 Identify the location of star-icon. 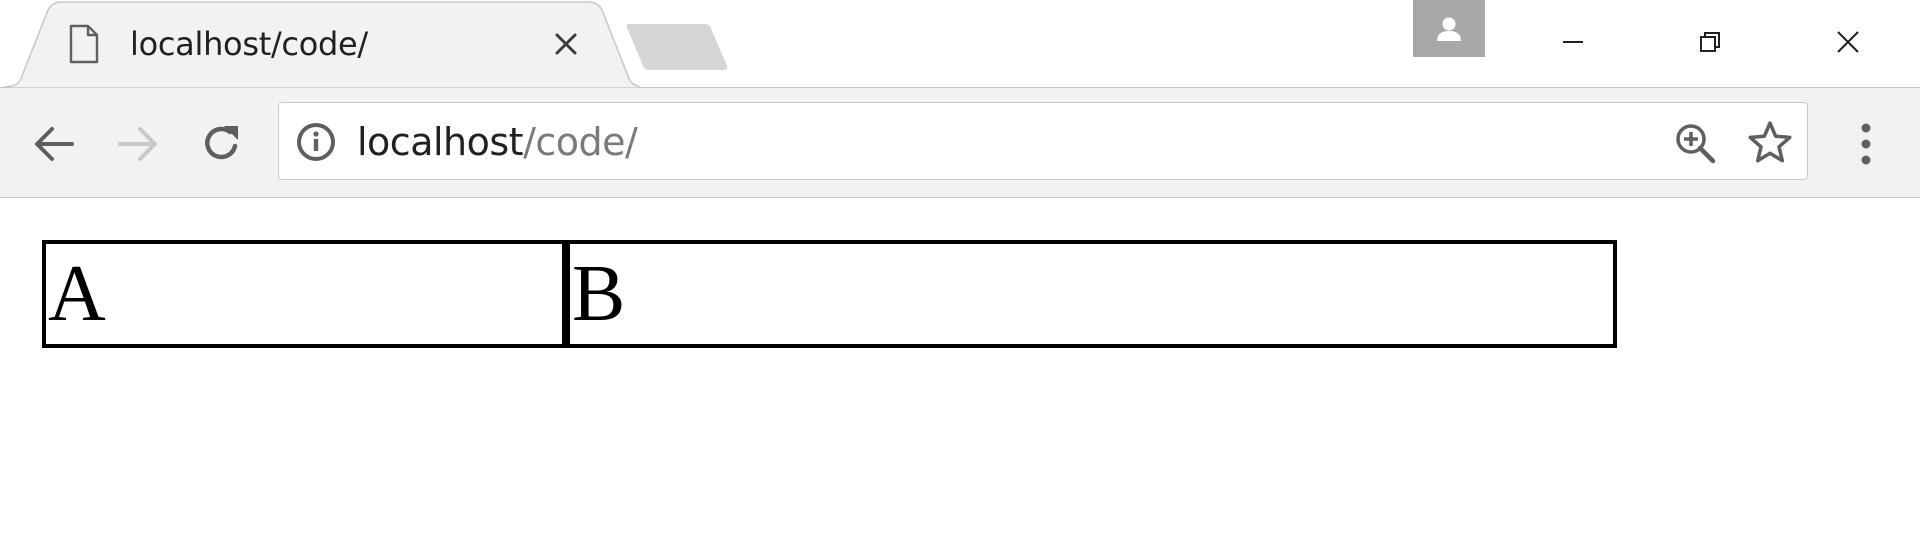
(1770, 142).